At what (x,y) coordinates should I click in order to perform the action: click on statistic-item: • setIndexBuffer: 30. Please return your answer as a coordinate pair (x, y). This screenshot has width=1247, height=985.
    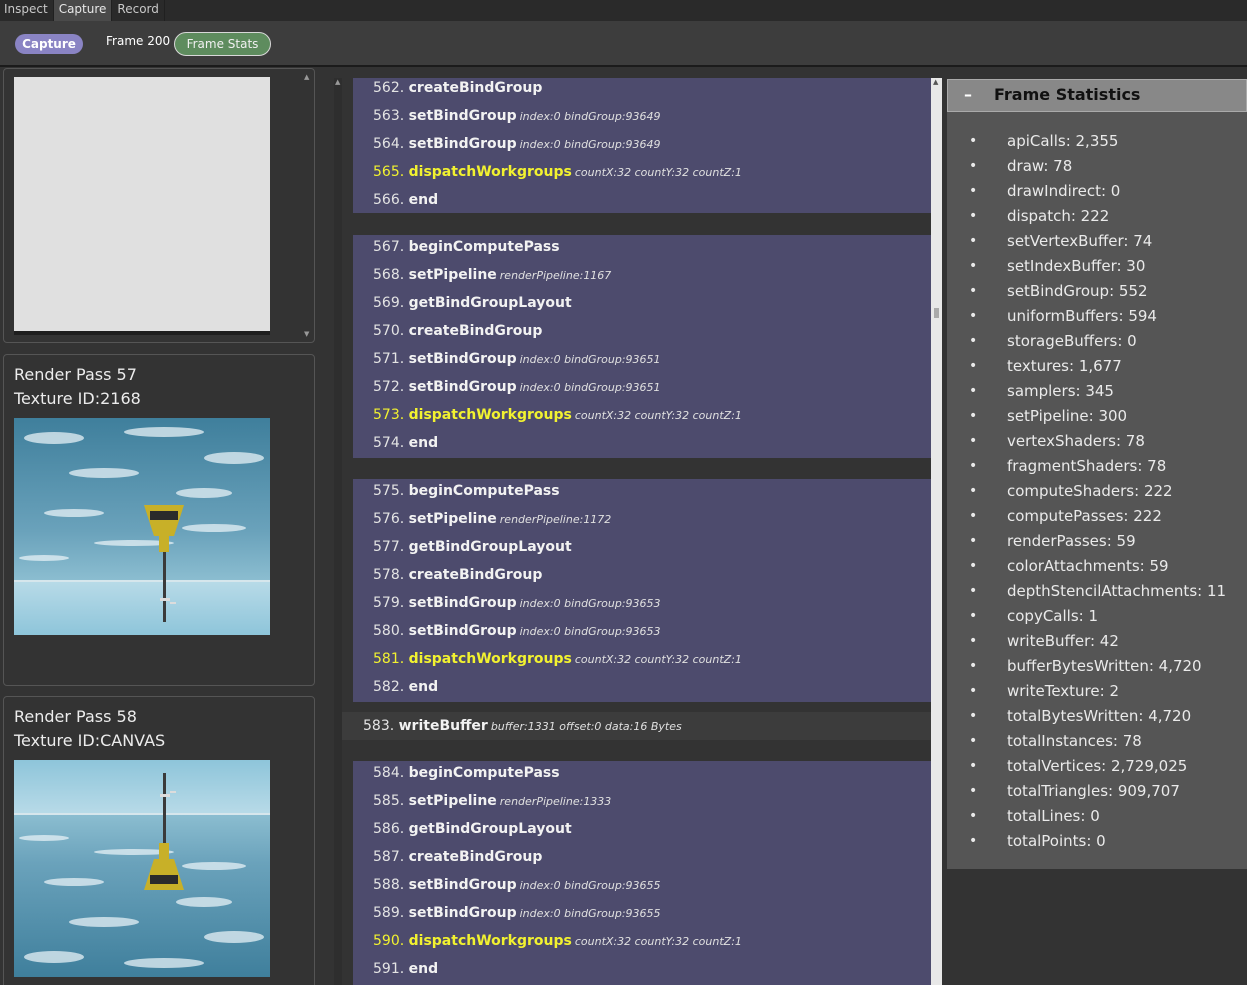
    Looking at the image, I should click on (1097, 268).